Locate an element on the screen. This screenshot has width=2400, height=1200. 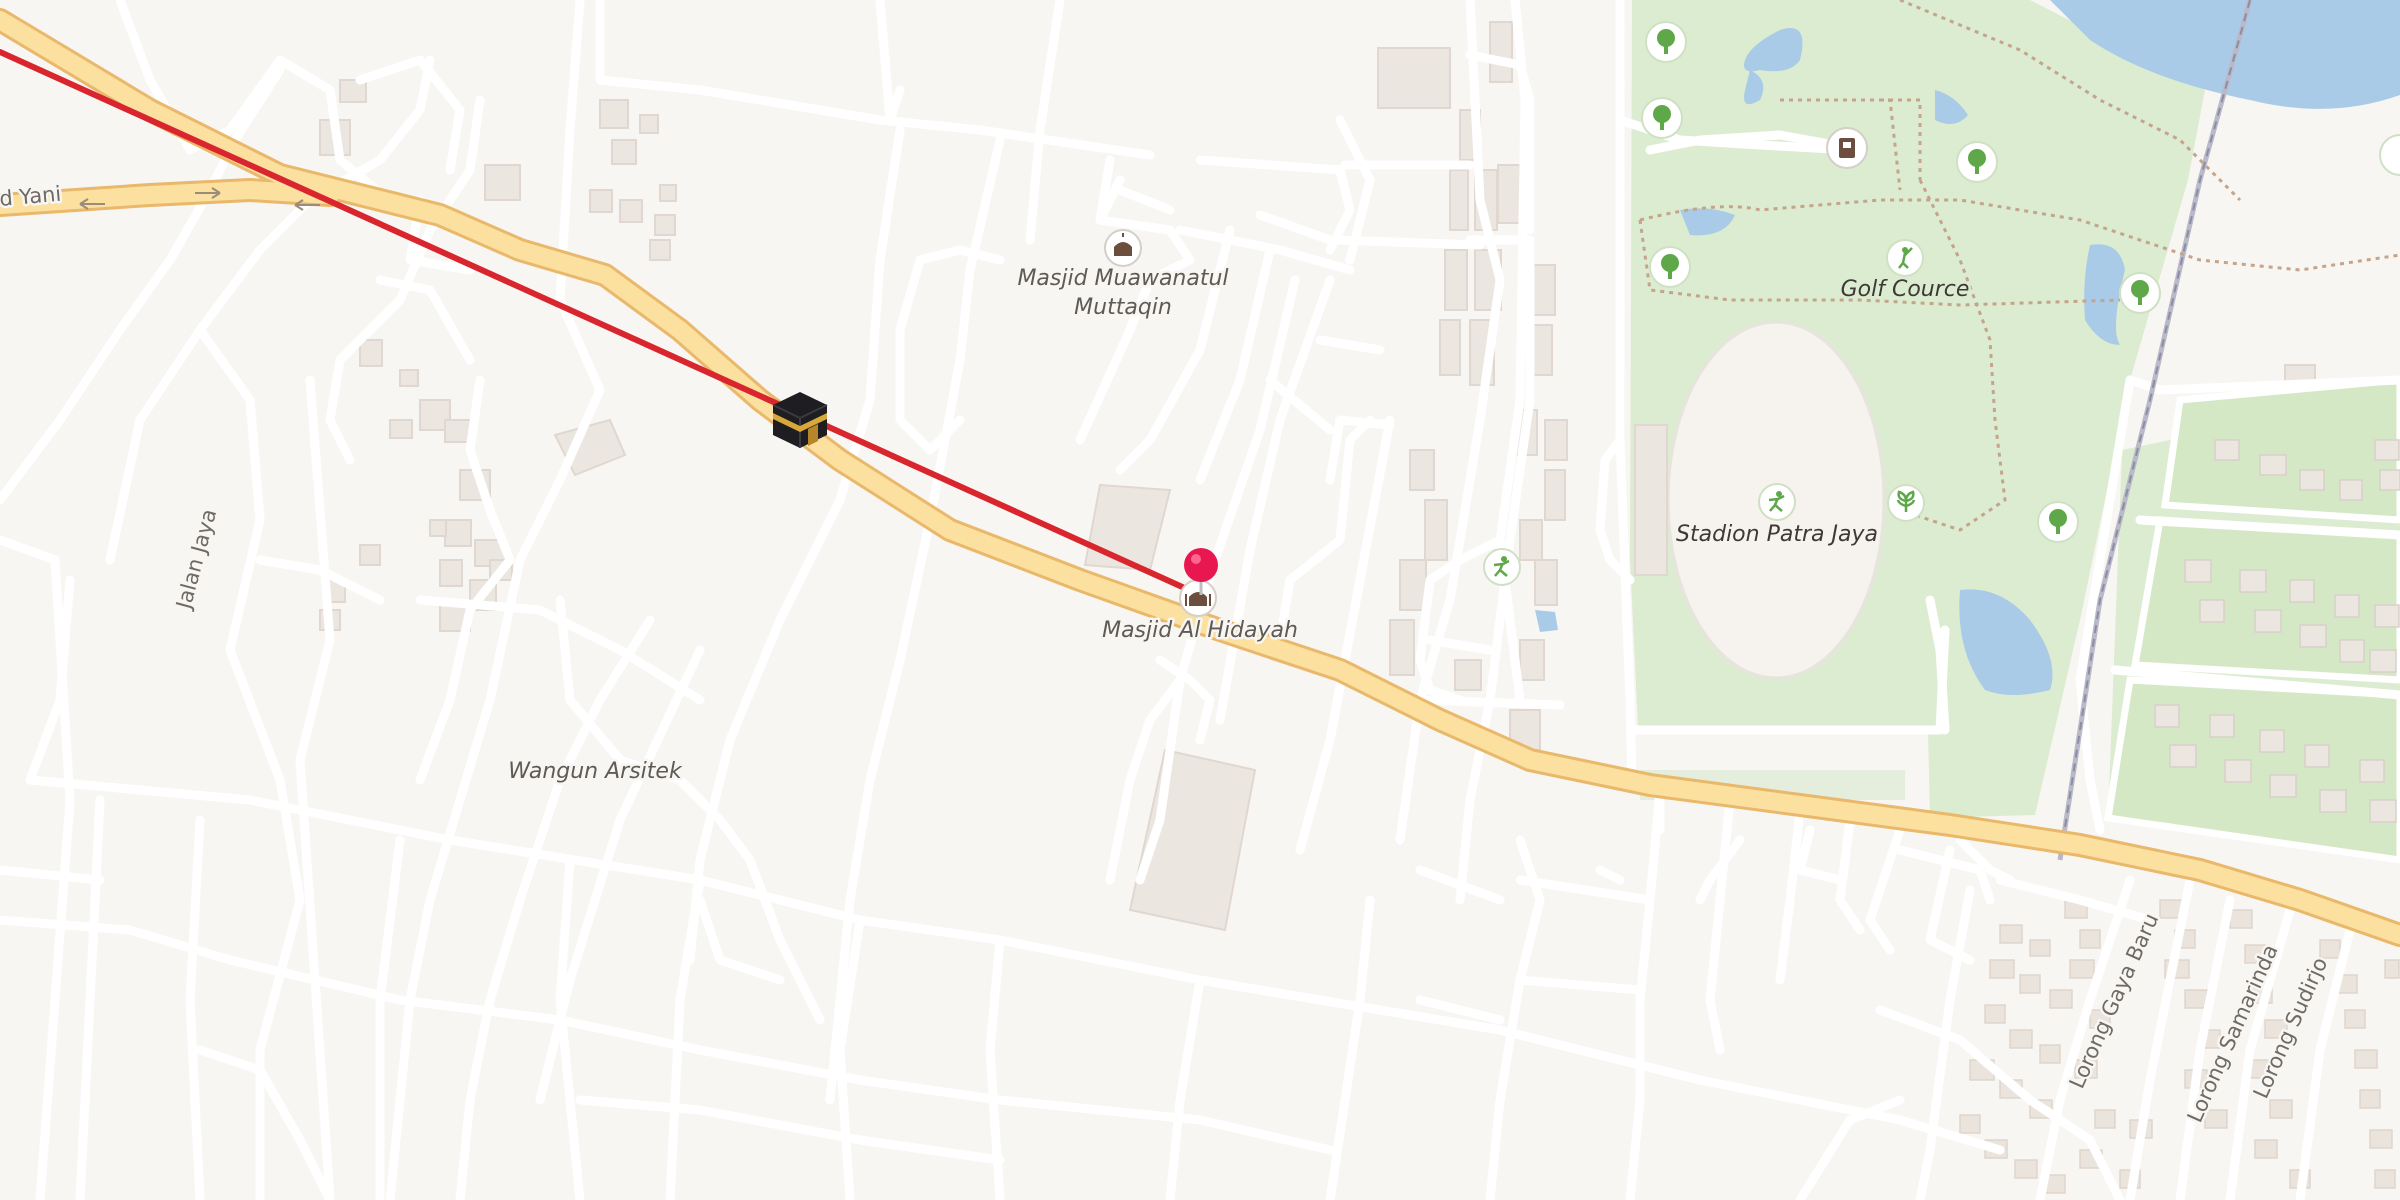
playground-icon is located at coordinates (1502, 567).